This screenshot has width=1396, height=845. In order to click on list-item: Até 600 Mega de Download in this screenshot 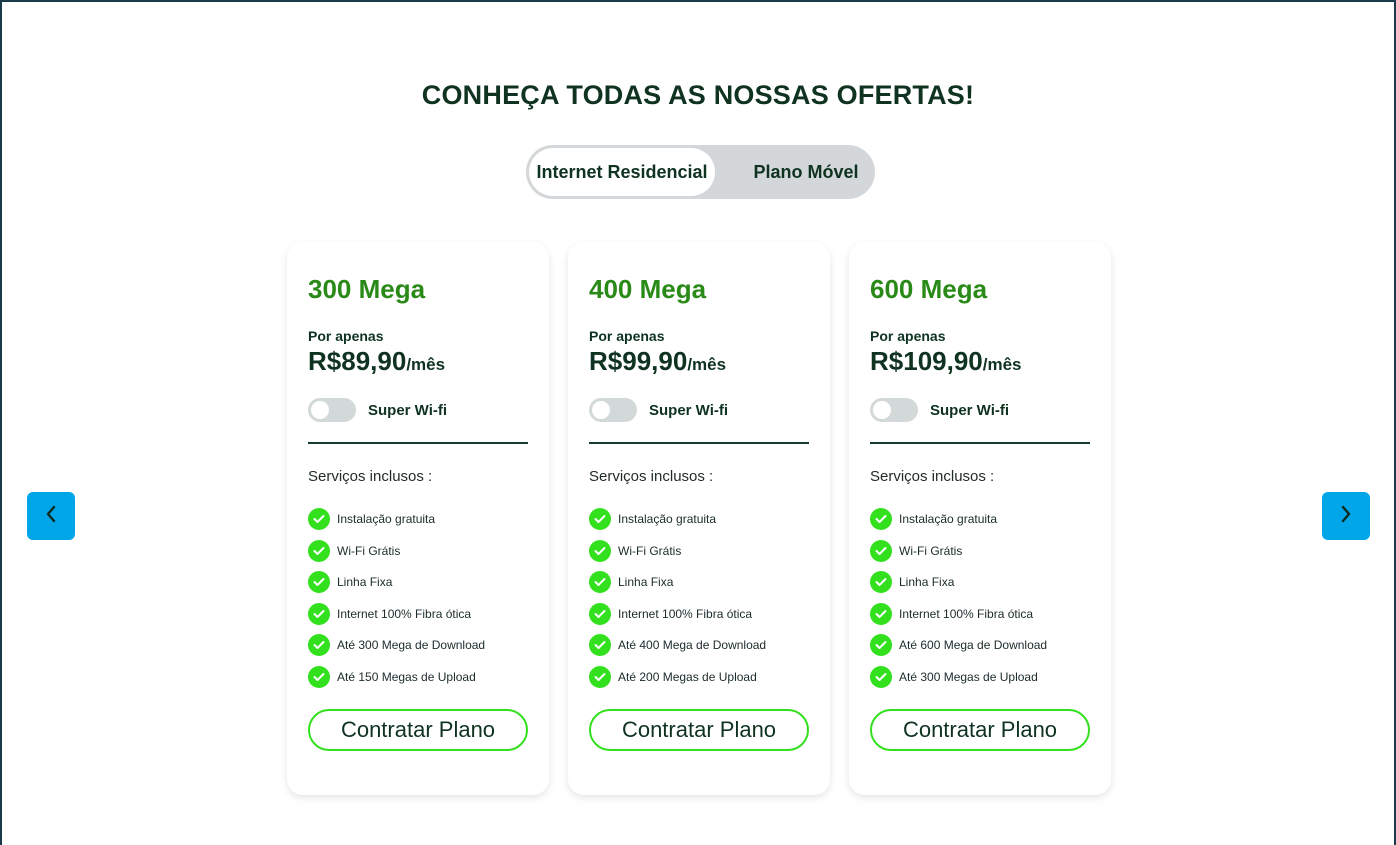, I will do `click(958, 645)`.